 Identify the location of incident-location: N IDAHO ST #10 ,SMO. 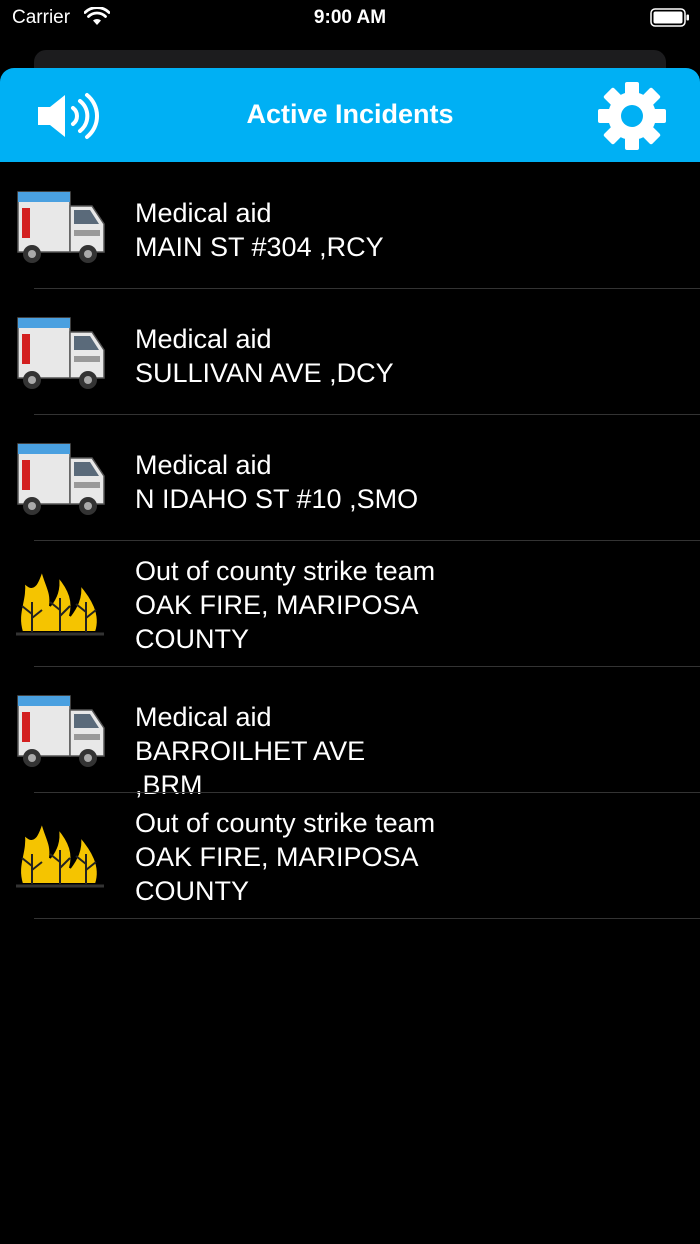
(277, 499).